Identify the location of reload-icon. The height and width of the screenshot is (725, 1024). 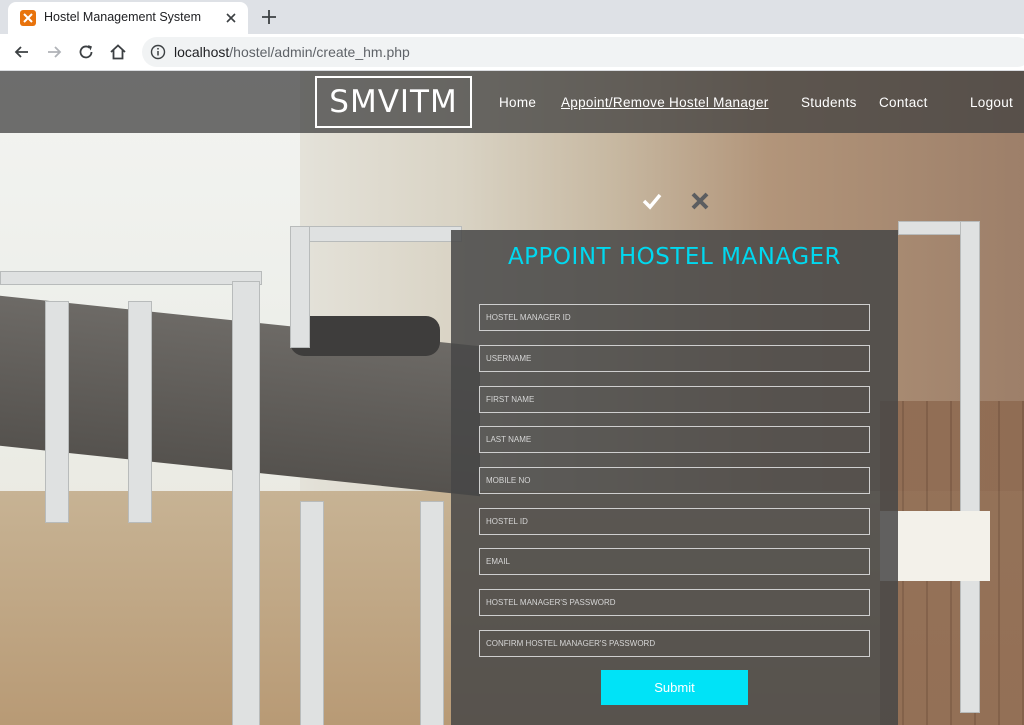
(86, 52).